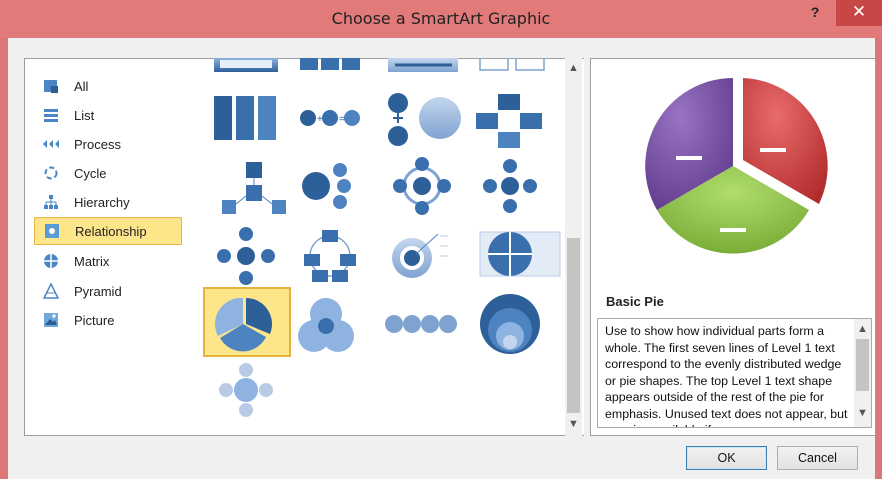 This screenshot has width=882, height=479. Describe the element at coordinates (330, 118) in the screenshot. I see `gallery-item: + =` at that location.